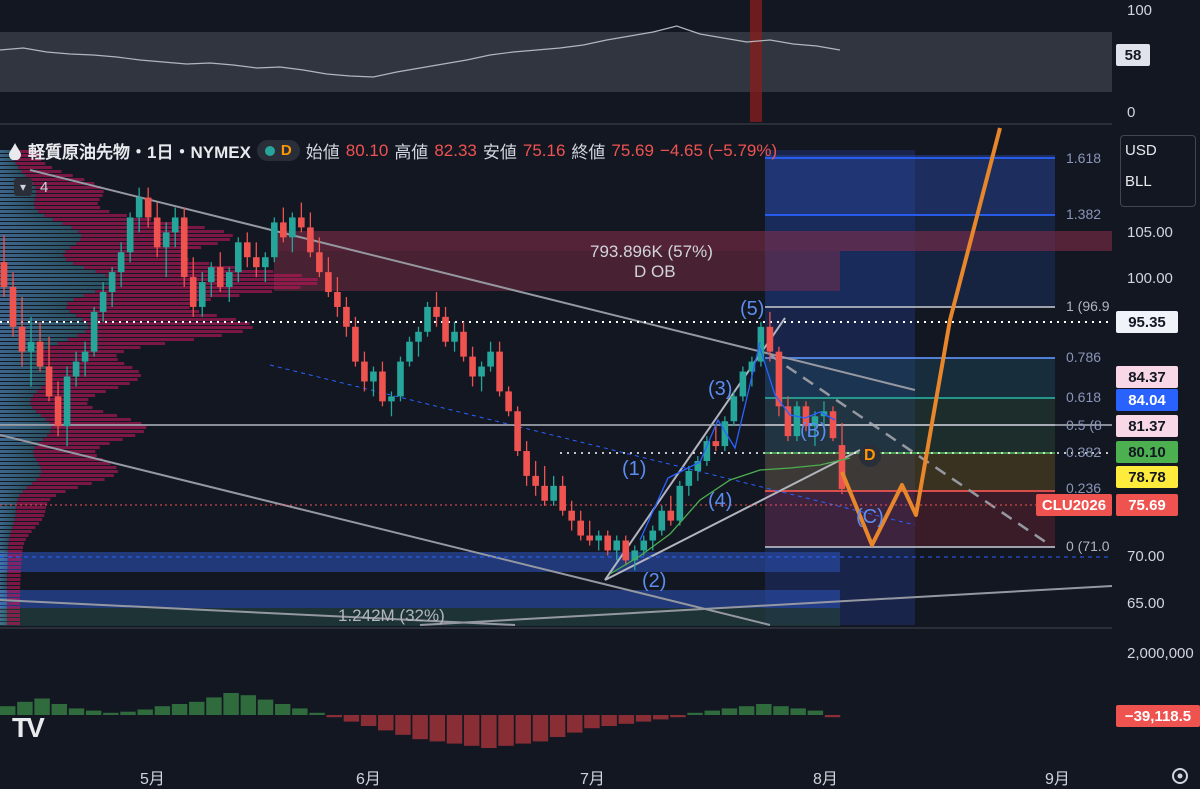  I want to click on symbol-name: 軽質原油先物・1日・NYMEX, so click(139, 150).